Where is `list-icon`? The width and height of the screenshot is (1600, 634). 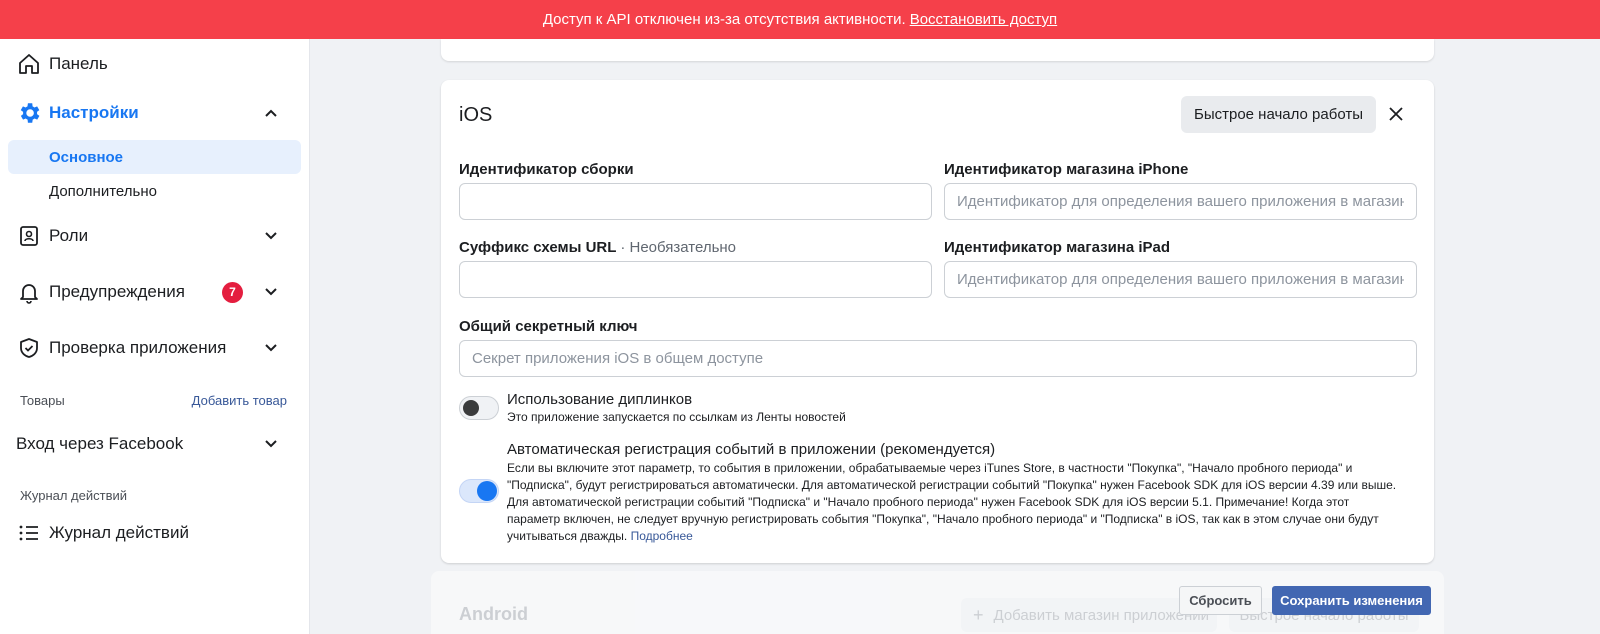
list-icon is located at coordinates (29, 533).